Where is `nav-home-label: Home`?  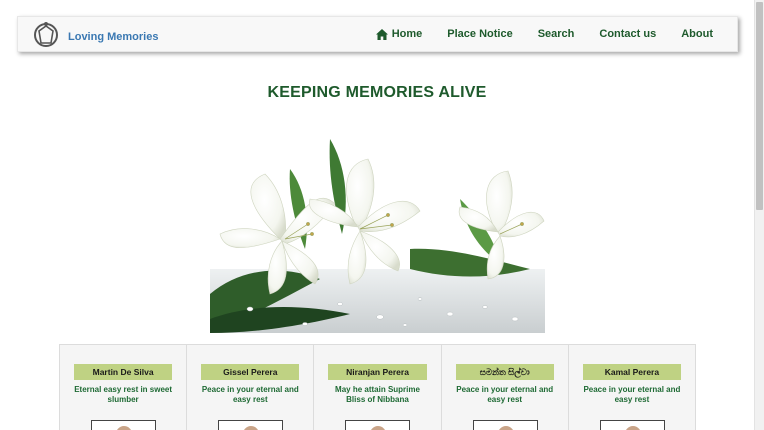 nav-home-label: Home is located at coordinates (407, 34).